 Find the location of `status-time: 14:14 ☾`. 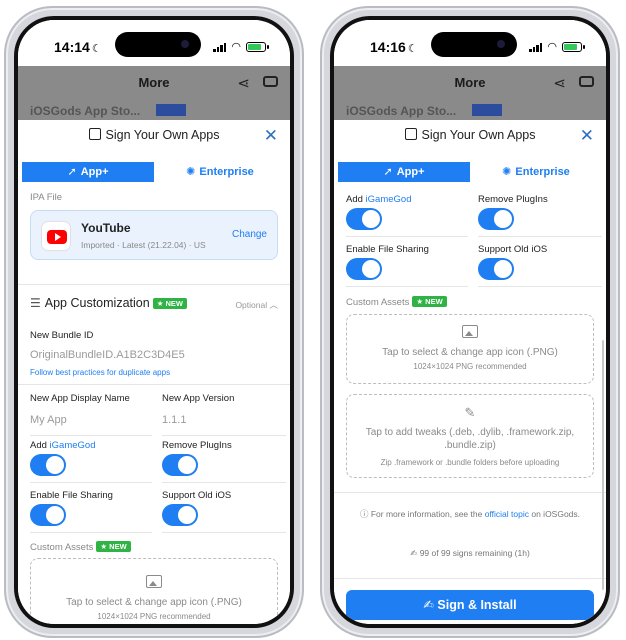

status-time: 14:14 ☾ is located at coordinates (78, 47).